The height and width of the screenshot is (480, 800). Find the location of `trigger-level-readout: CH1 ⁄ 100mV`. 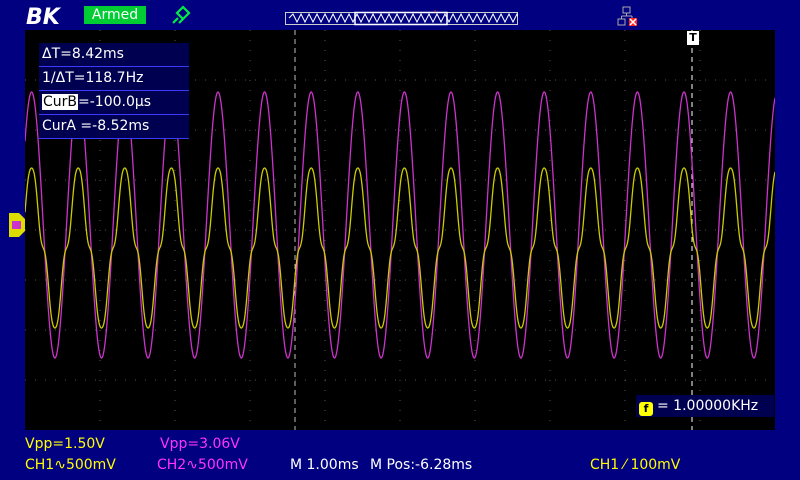

trigger-level-readout: CH1 ⁄ 100mV is located at coordinates (635, 465).